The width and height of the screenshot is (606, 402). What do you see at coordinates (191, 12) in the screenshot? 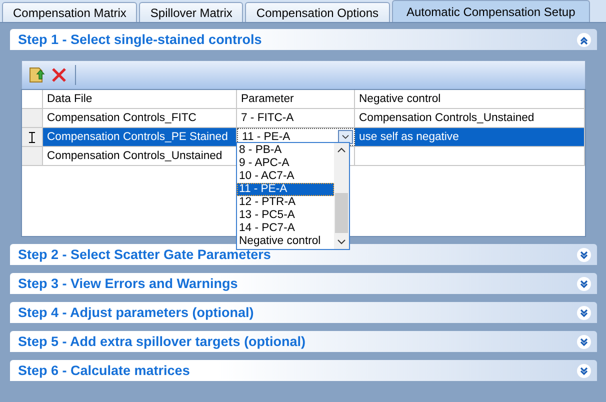
I see `tab: Spillover Matrix` at bounding box center [191, 12].